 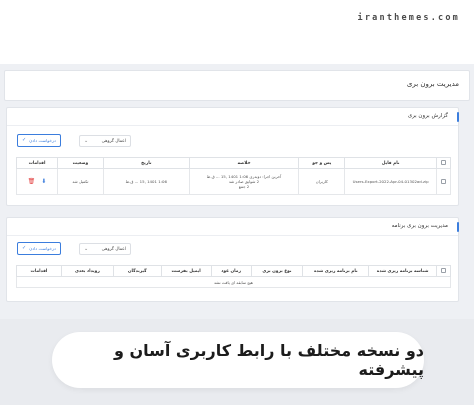 I want to click on request-export-button: ✓ درخواست دادن, so click(x=39, y=140).